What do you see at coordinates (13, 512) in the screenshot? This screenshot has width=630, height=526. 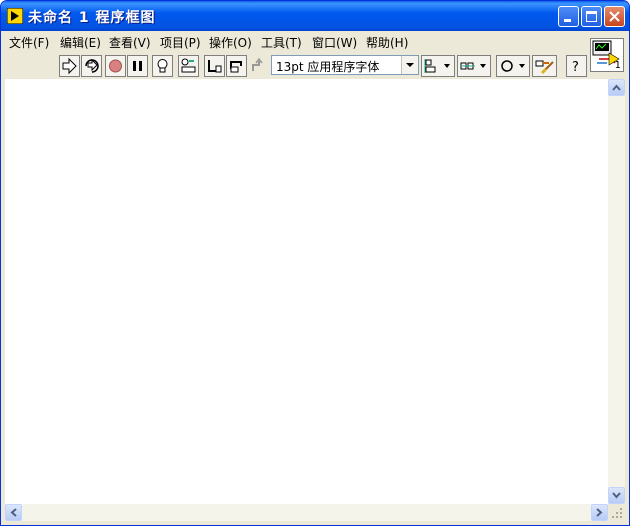 I see `scroll-left-button` at bounding box center [13, 512].